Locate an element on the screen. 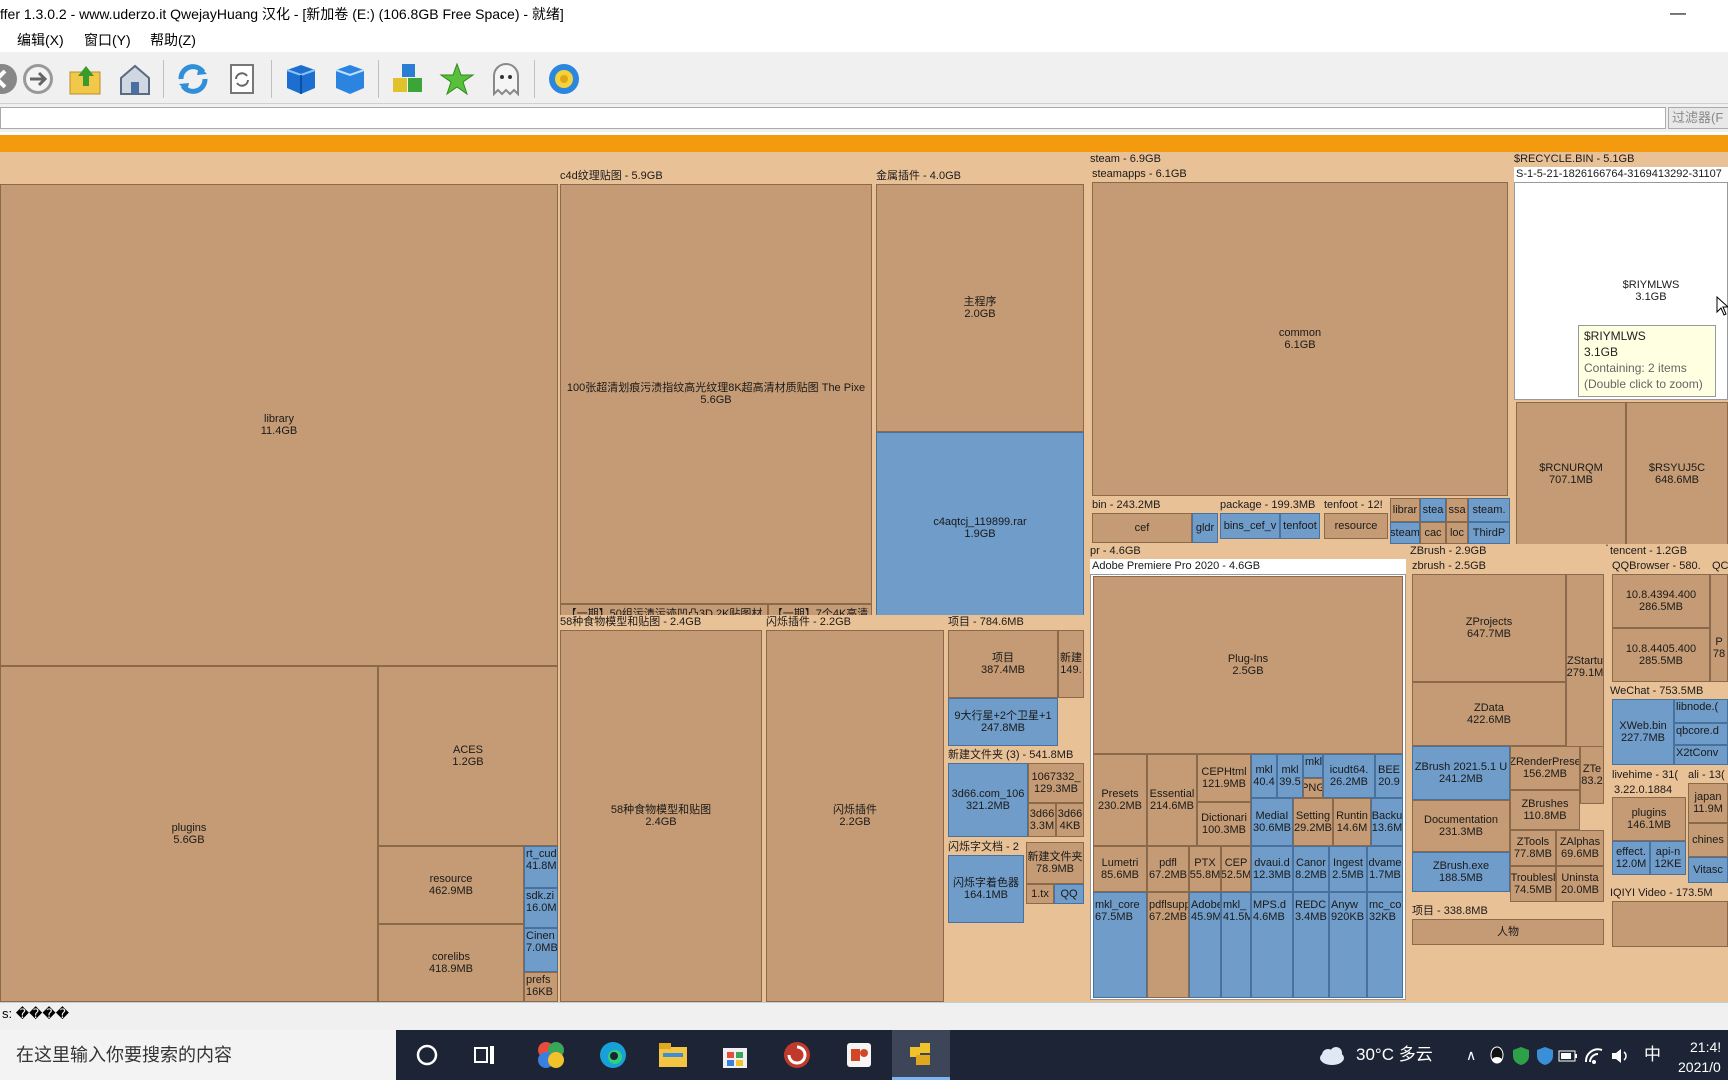  treemap-cell: icudt64. 26.2MB is located at coordinates (1349, 776).